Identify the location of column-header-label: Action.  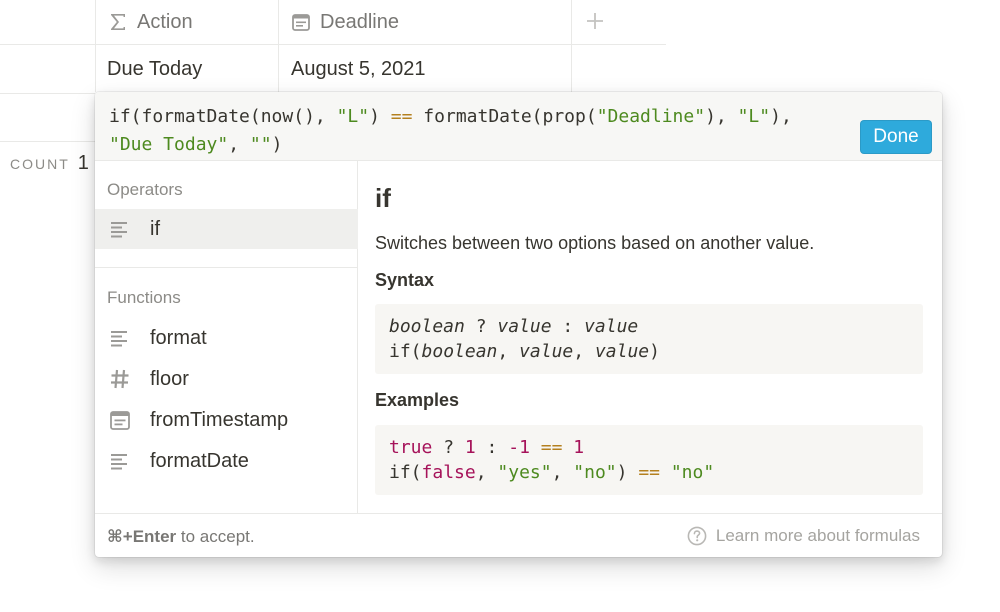
(165, 21).